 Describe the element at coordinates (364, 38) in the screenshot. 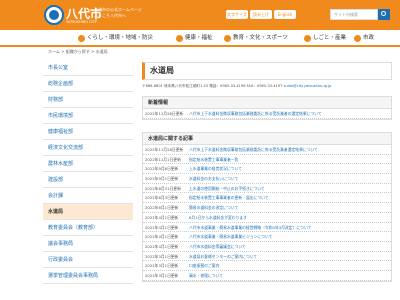

I see `nav-city: 市政` at that location.